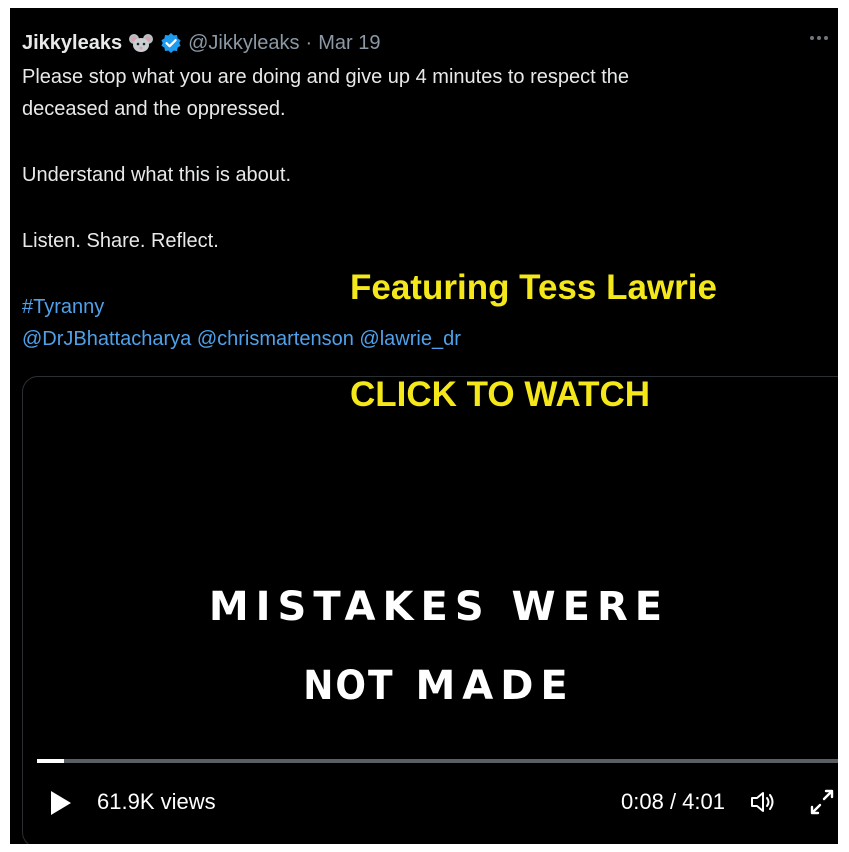 The height and width of the screenshot is (852, 849). What do you see at coordinates (764, 802) in the screenshot?
I see `volume-icon` at bounding box center [764, 802].